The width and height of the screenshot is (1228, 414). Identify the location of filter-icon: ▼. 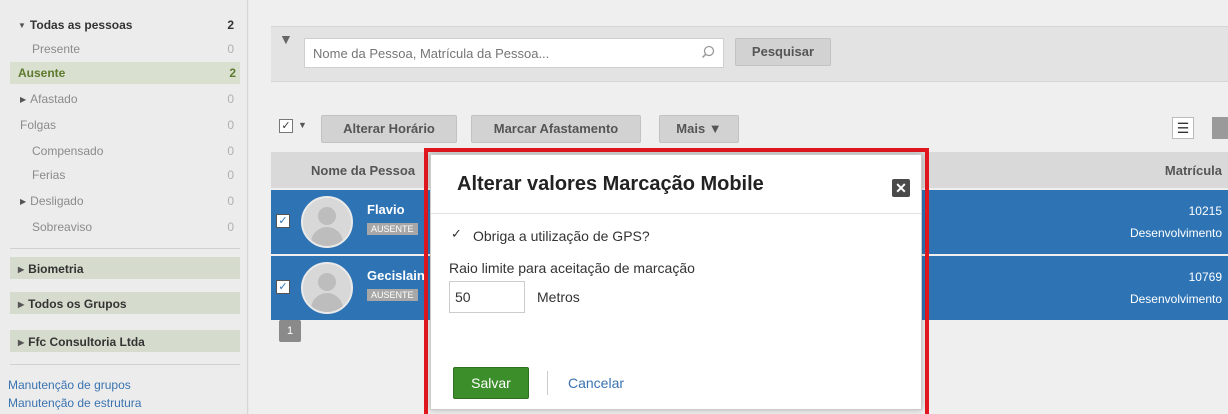
(286, 39).